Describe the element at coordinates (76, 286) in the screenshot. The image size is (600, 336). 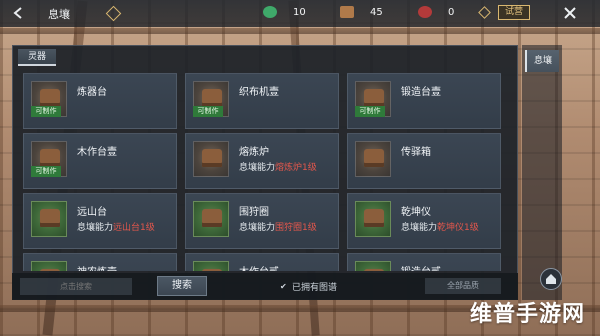
I see `search-input` at that location.